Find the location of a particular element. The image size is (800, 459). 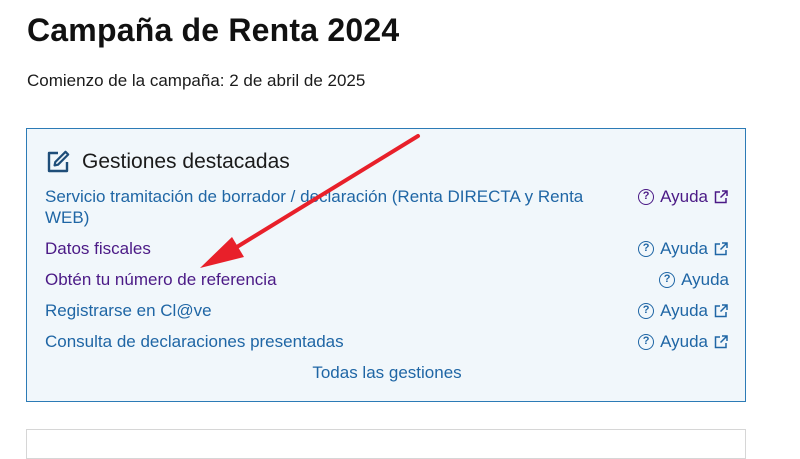

help-link-datos-fiscales: ? Ayuda is located at coordinates (683, 248).